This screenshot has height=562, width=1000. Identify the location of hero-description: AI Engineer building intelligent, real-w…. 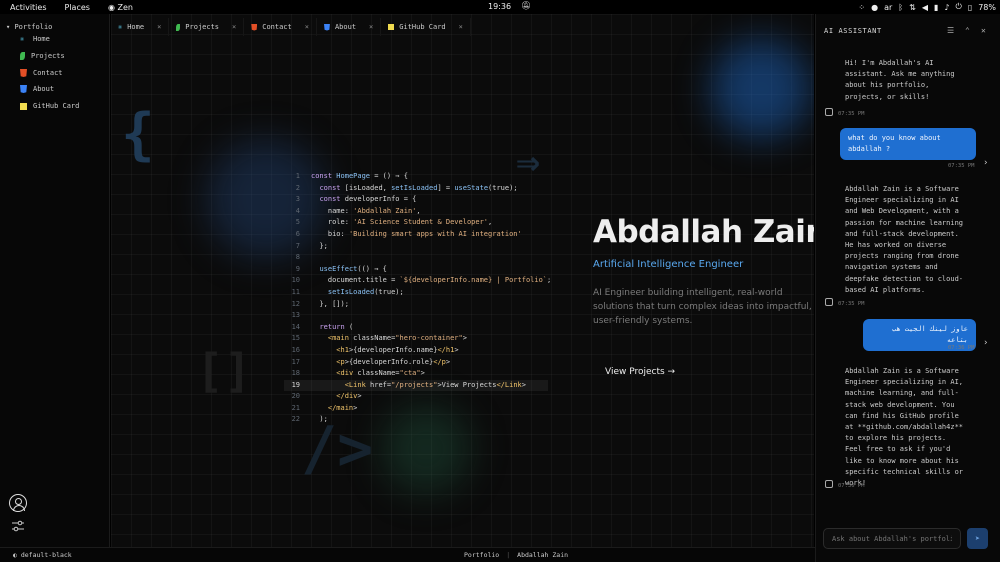
(702, 307).